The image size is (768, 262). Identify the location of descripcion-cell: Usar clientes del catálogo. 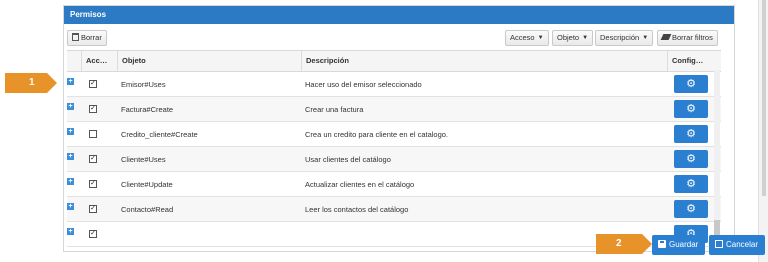
(348, 159).